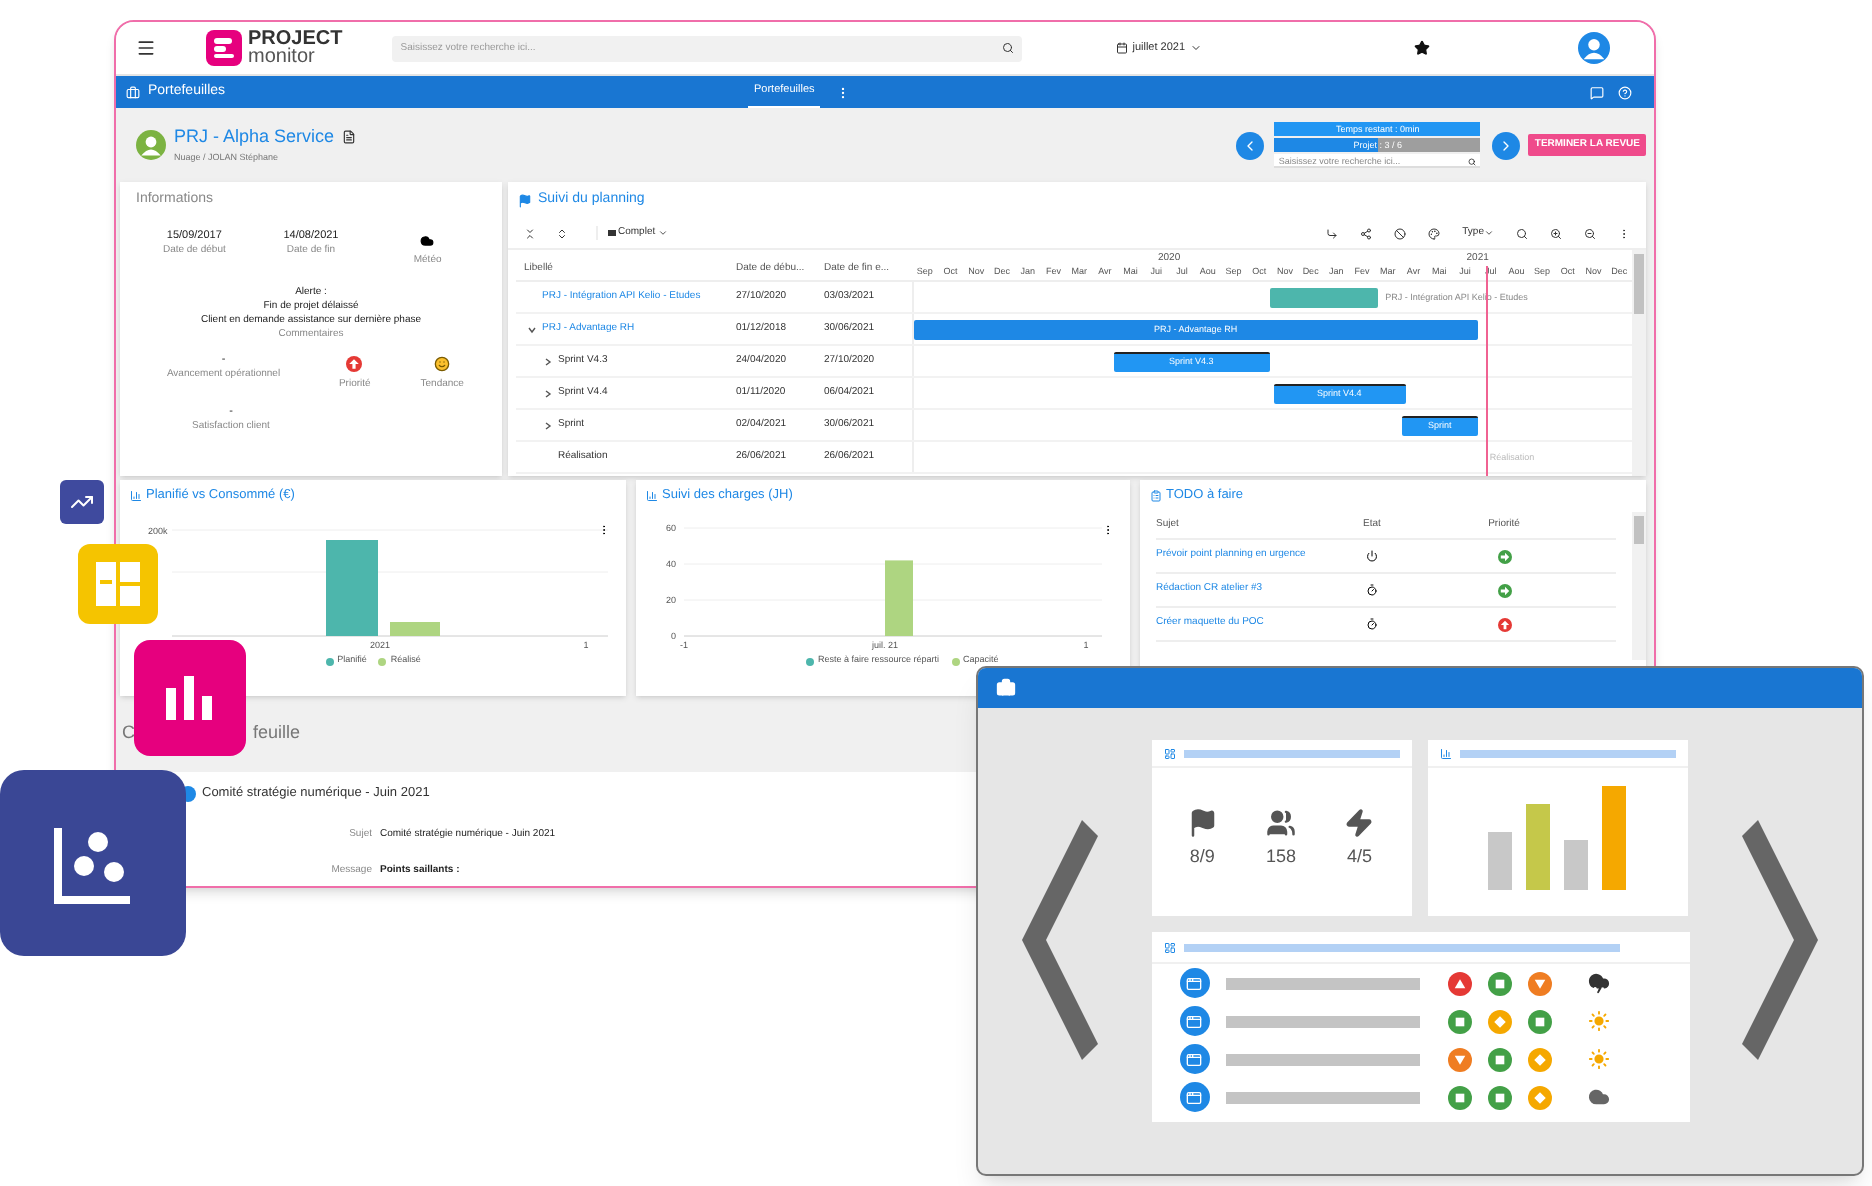  What do you see at coordinates (532, 329) in the screenshot?
I see `collapse-caret-icon` at bounding box center [532, 329].